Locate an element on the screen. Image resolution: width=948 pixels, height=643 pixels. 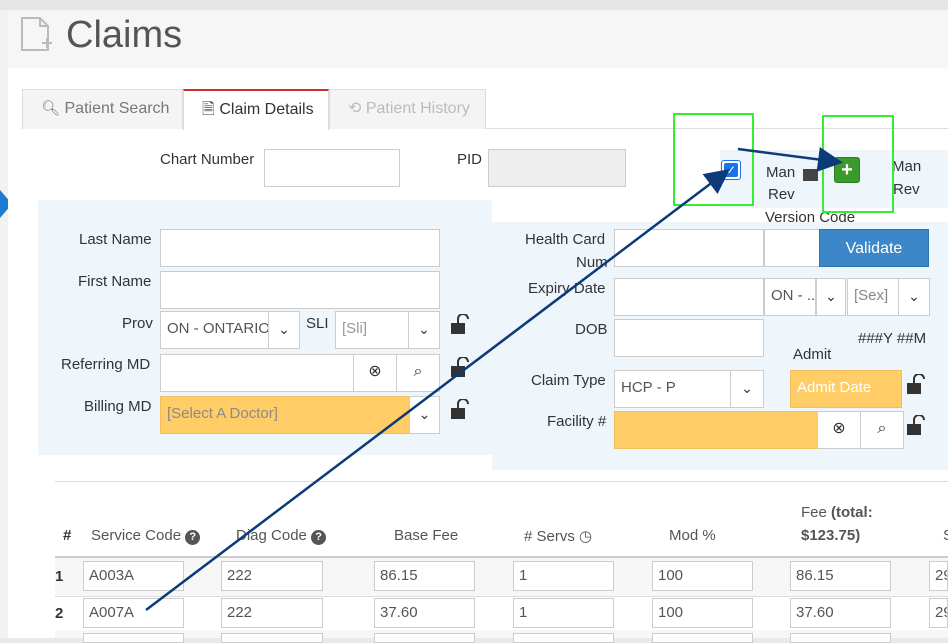
table-top-divider is located at coordinates (501, 481).